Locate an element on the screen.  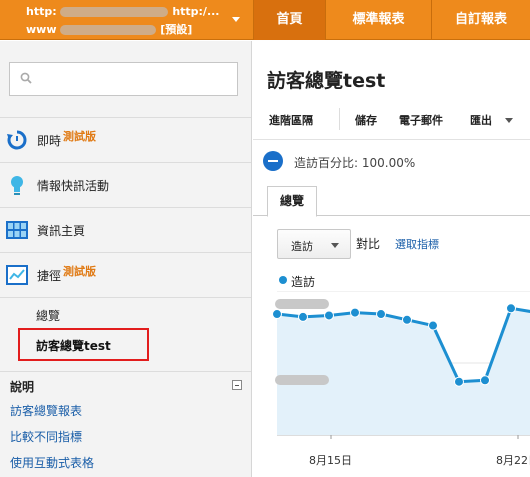
legend-label: 造訪 is located at coordinates (303, 282).